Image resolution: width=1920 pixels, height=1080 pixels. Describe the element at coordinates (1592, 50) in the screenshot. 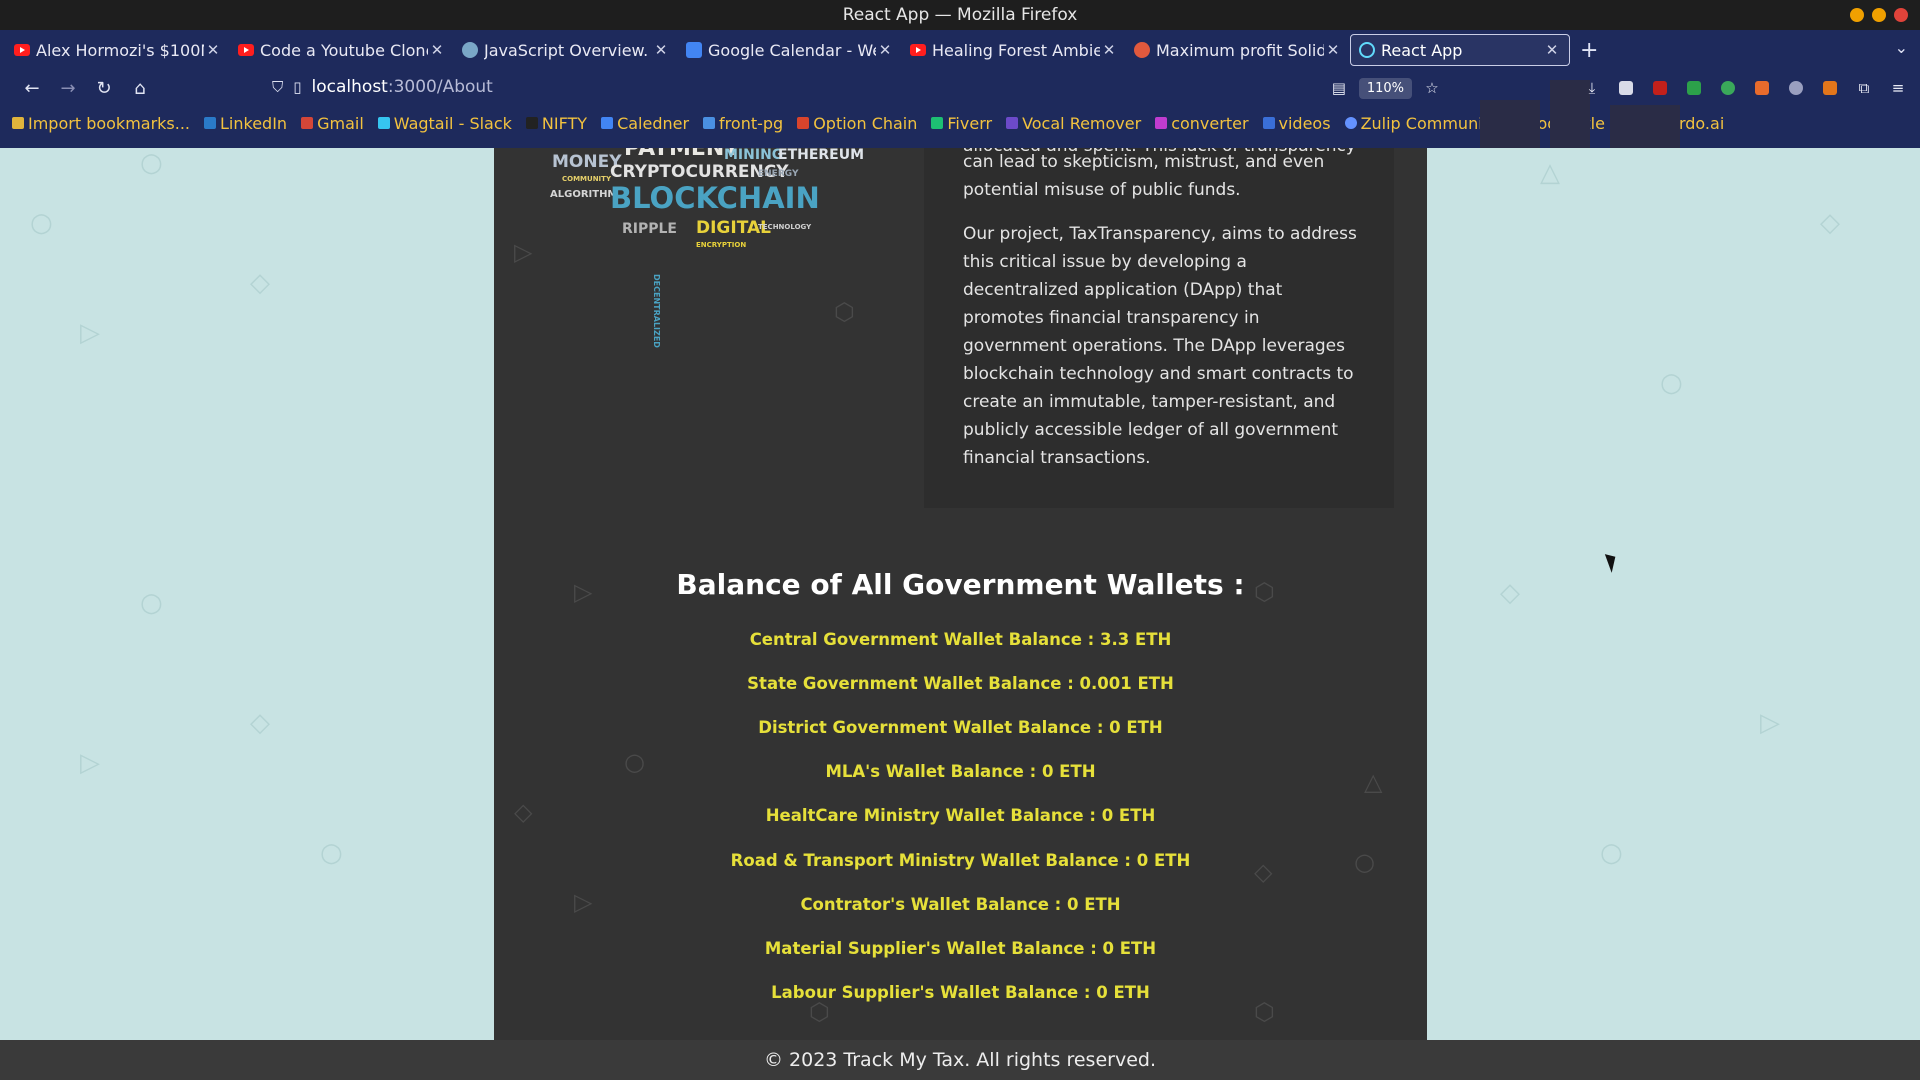

I see `new-tab-button: +` at that location.